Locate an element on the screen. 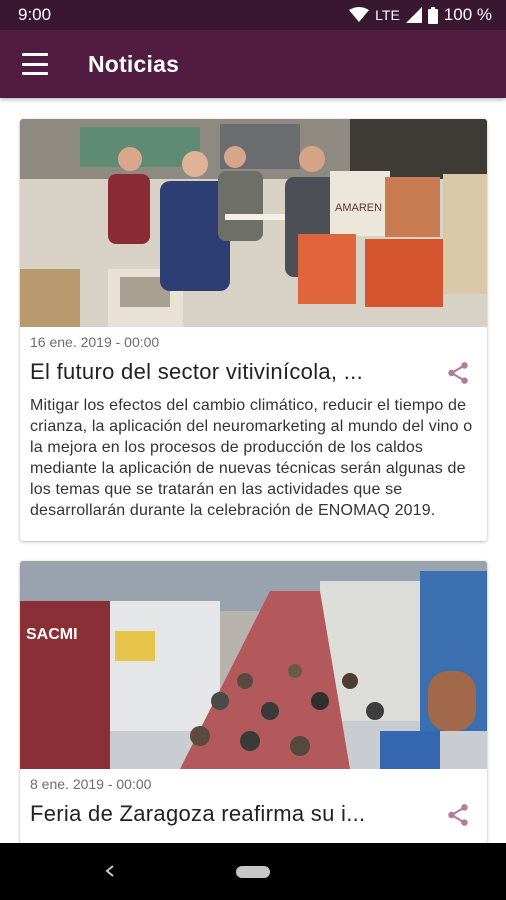 This screenshot has width=506, height=900. status-bar: 9:00 LTE 100 % is located at coordinates (253, 15).